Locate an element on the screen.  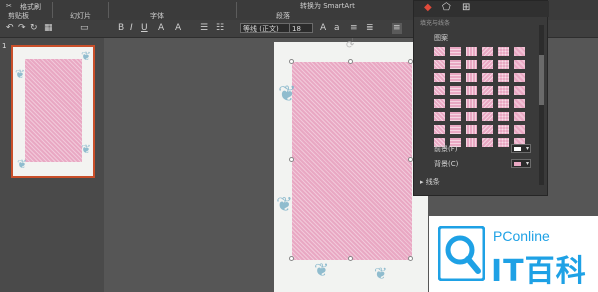
line-label: 线条 is located at coordinates (432, 182).